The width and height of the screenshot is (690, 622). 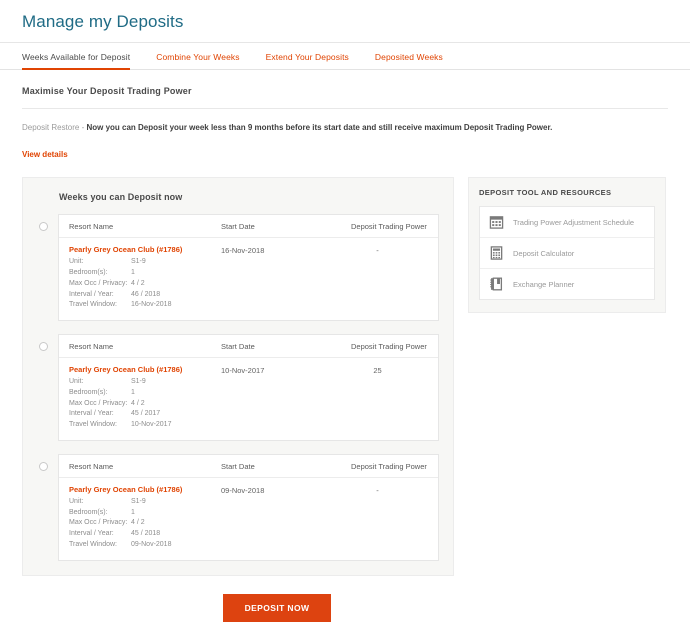 What do you see at coordinates (103, 21) in the screenshot?
I see `page-title: Manage my Deposits` at bounding box center [103, 21].